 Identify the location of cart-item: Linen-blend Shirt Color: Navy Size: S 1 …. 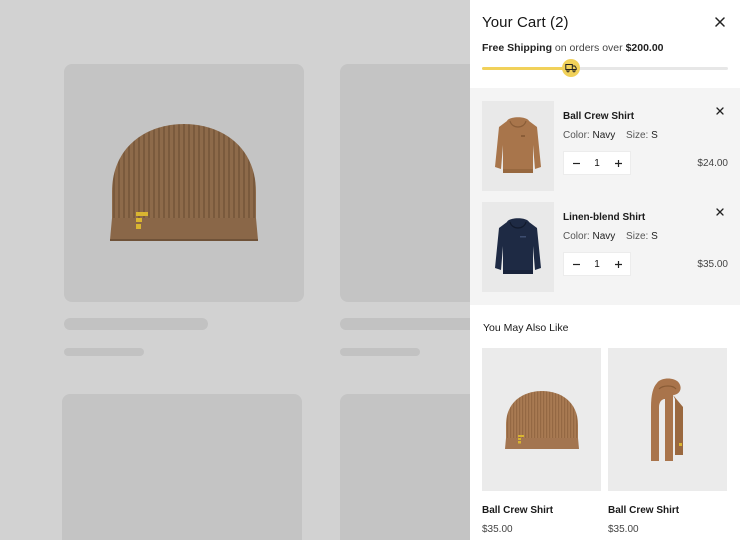
(605, 247).